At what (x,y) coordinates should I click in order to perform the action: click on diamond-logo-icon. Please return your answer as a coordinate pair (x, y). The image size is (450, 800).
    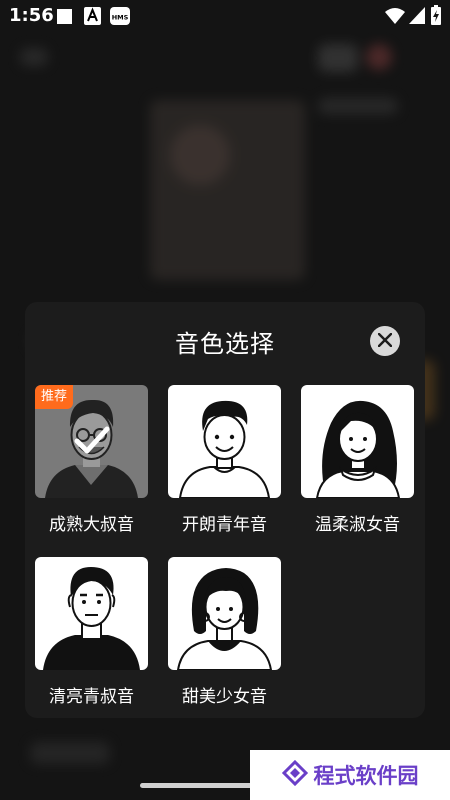
    Looking at the image, I should click on (294, 774).